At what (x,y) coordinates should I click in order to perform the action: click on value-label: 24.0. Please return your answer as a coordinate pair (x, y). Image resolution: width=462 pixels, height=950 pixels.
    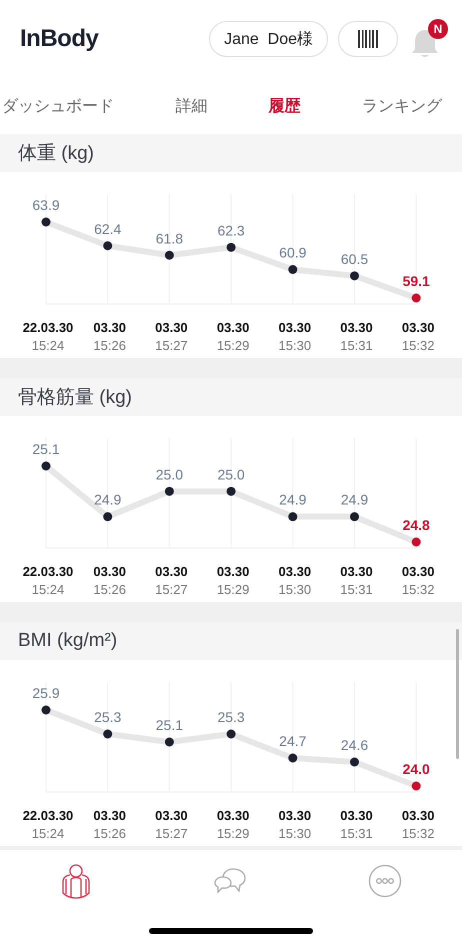
    Looking at the image, I should click on (416, 769).